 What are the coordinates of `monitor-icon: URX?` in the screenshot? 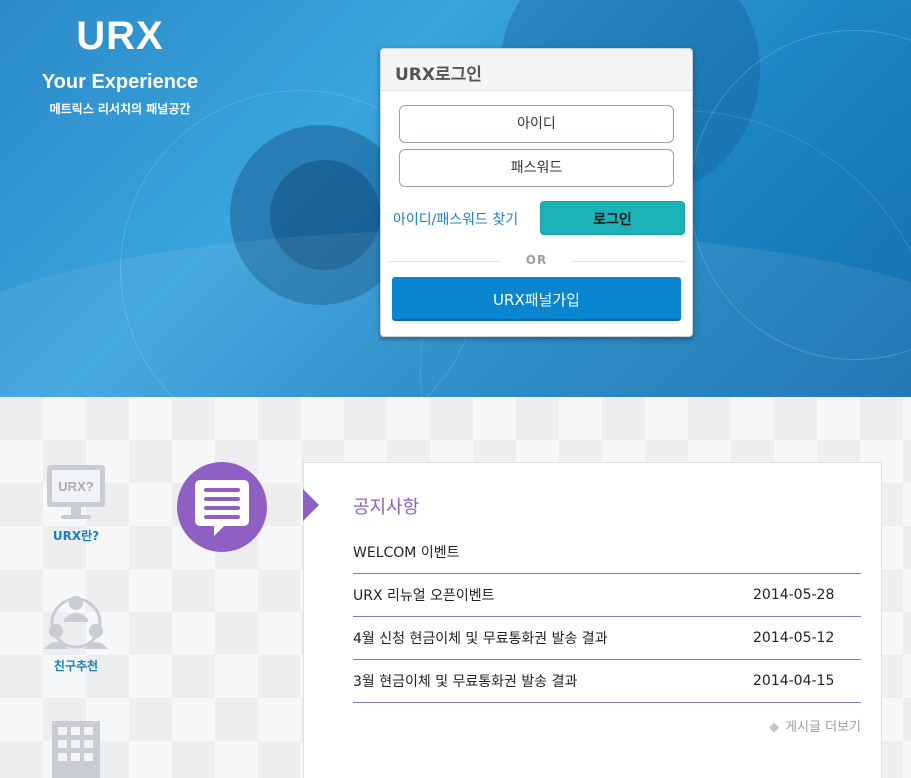 It's located at (76, 492).